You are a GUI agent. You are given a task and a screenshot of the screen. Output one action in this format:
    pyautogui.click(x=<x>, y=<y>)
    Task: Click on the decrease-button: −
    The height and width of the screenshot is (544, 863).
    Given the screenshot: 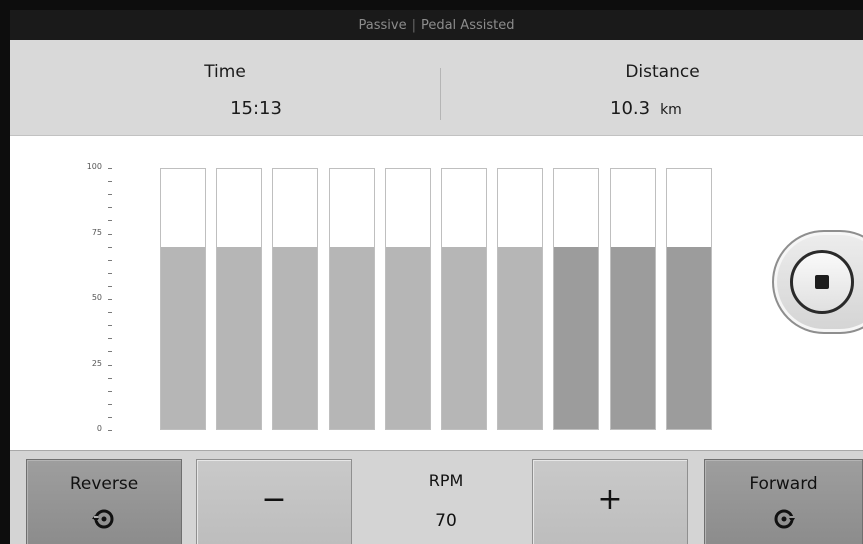 What is the action you would take?
    pyautogui.click(x=274, y=501)
    